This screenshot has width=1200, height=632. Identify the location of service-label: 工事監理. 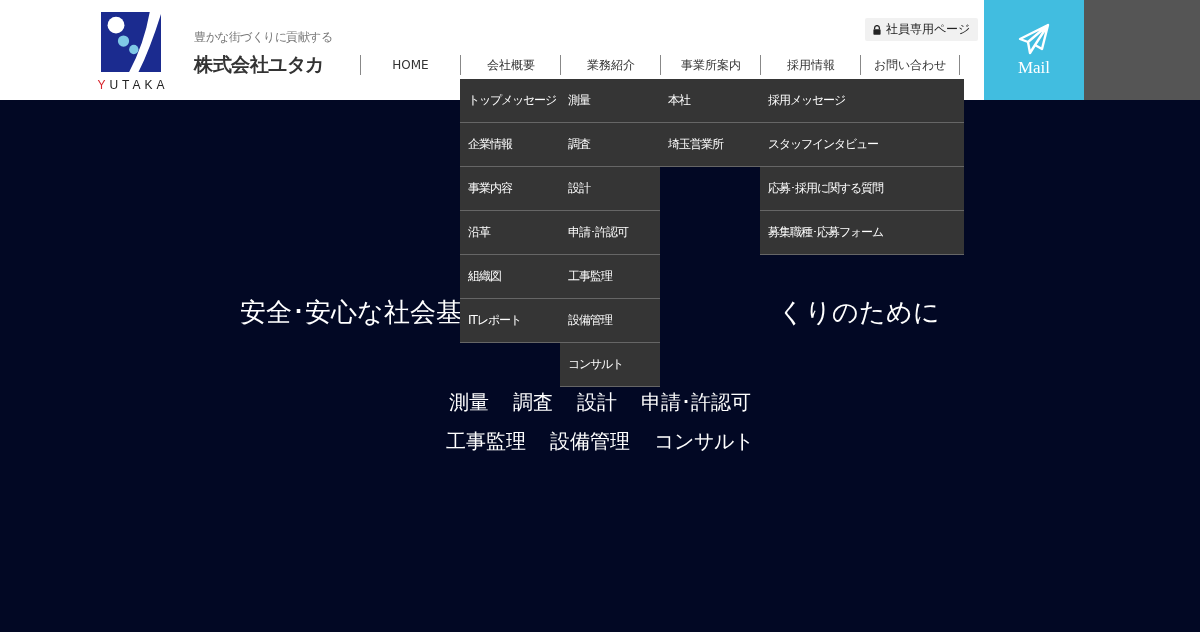
(486, 441).